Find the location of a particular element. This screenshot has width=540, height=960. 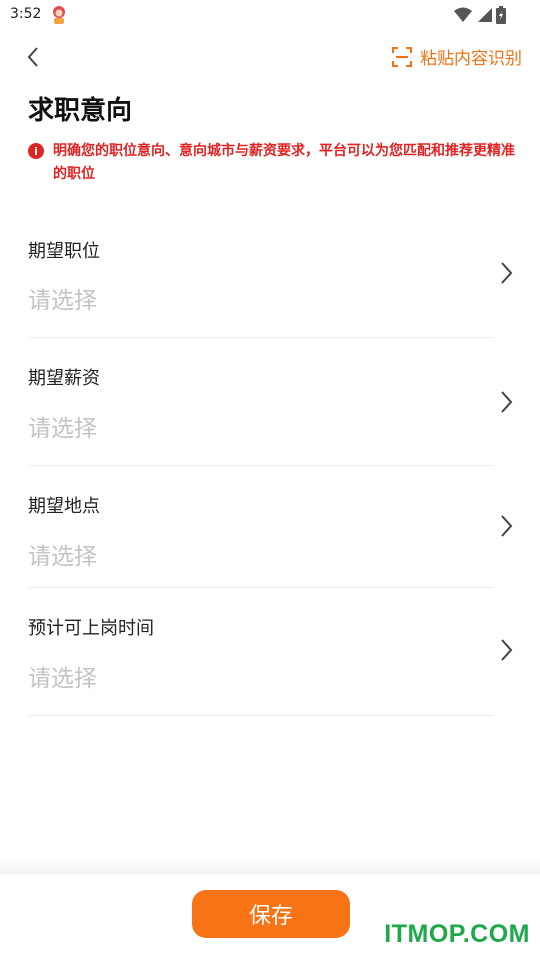

status-bar: 3:52 is located at coordinates (270, 15).